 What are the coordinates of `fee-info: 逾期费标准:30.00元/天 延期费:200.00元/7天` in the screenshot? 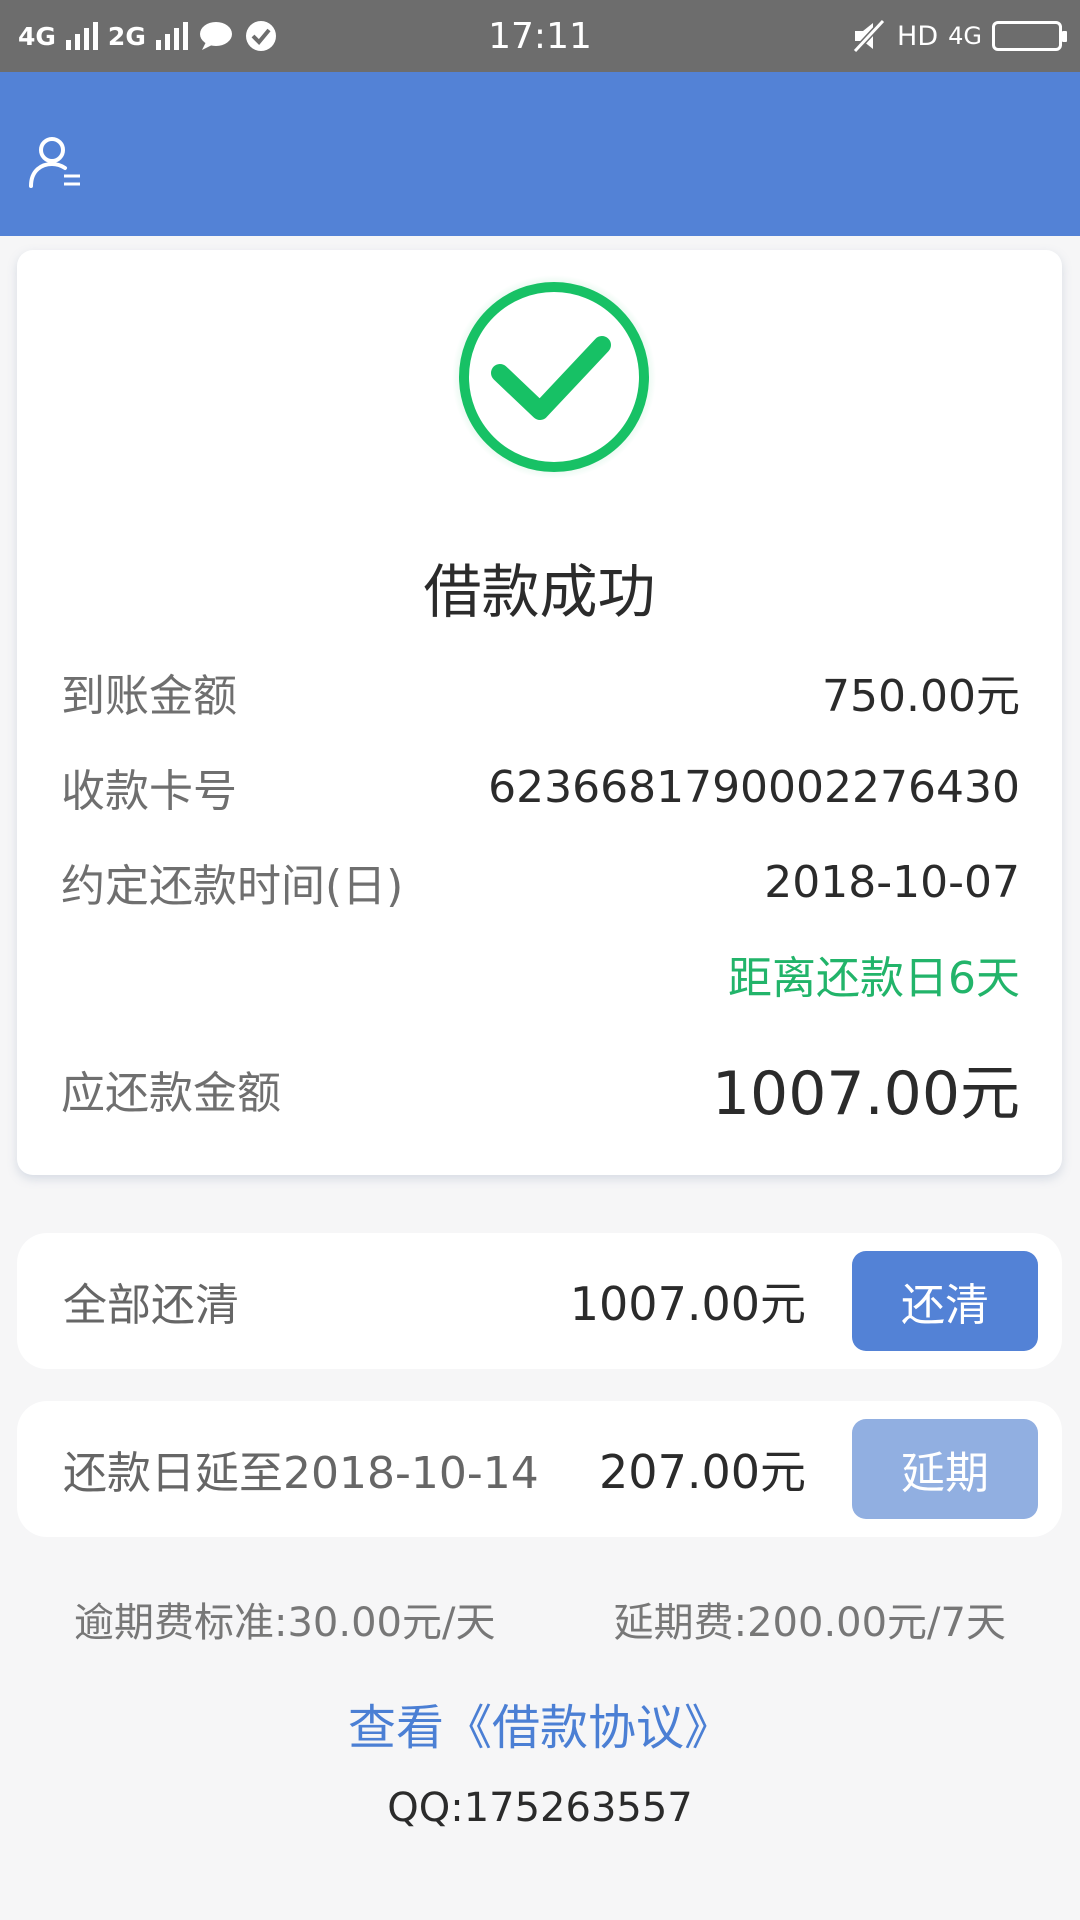 It's located at (540, 1619).